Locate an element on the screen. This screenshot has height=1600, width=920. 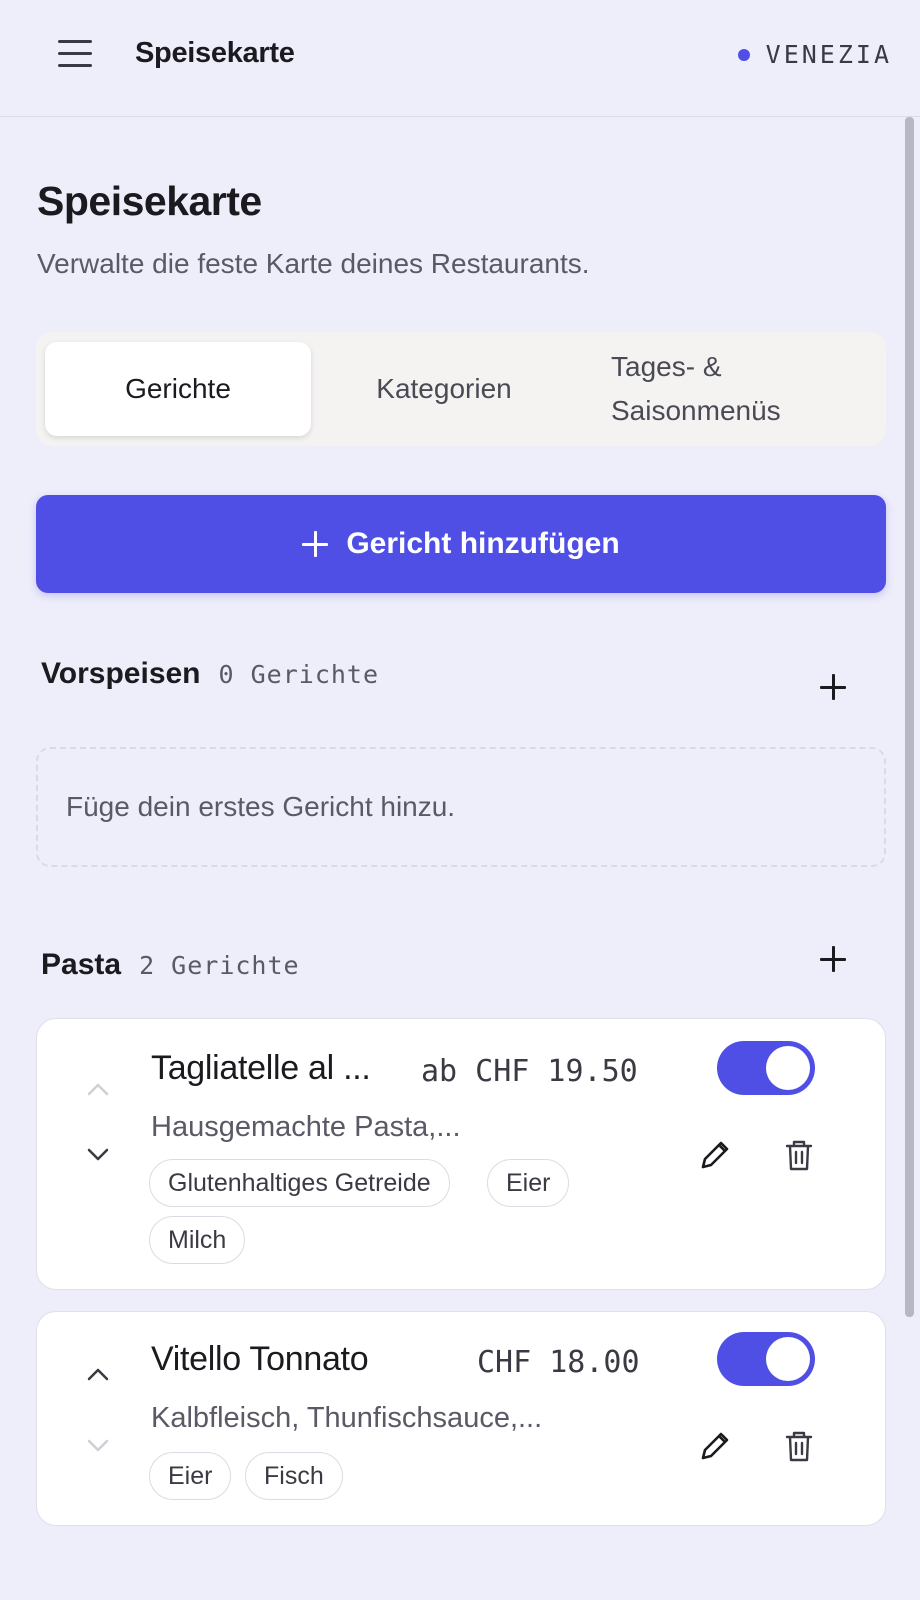
tab-kategorien: Kategorien is located at coordinates (444, 389).